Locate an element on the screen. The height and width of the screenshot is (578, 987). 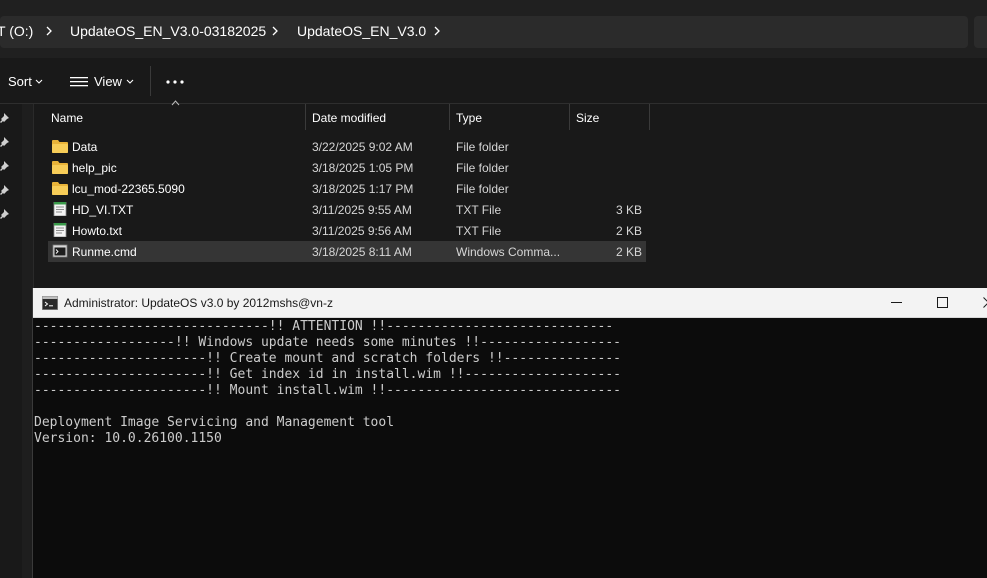
file-name: help_pic is located at coordinates (94, 168).